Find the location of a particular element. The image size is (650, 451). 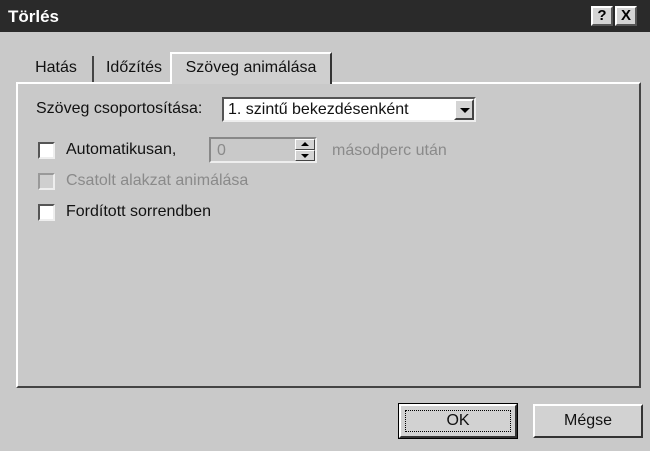

tab-idozites: Időzítés is located at coordinates (135, 69).